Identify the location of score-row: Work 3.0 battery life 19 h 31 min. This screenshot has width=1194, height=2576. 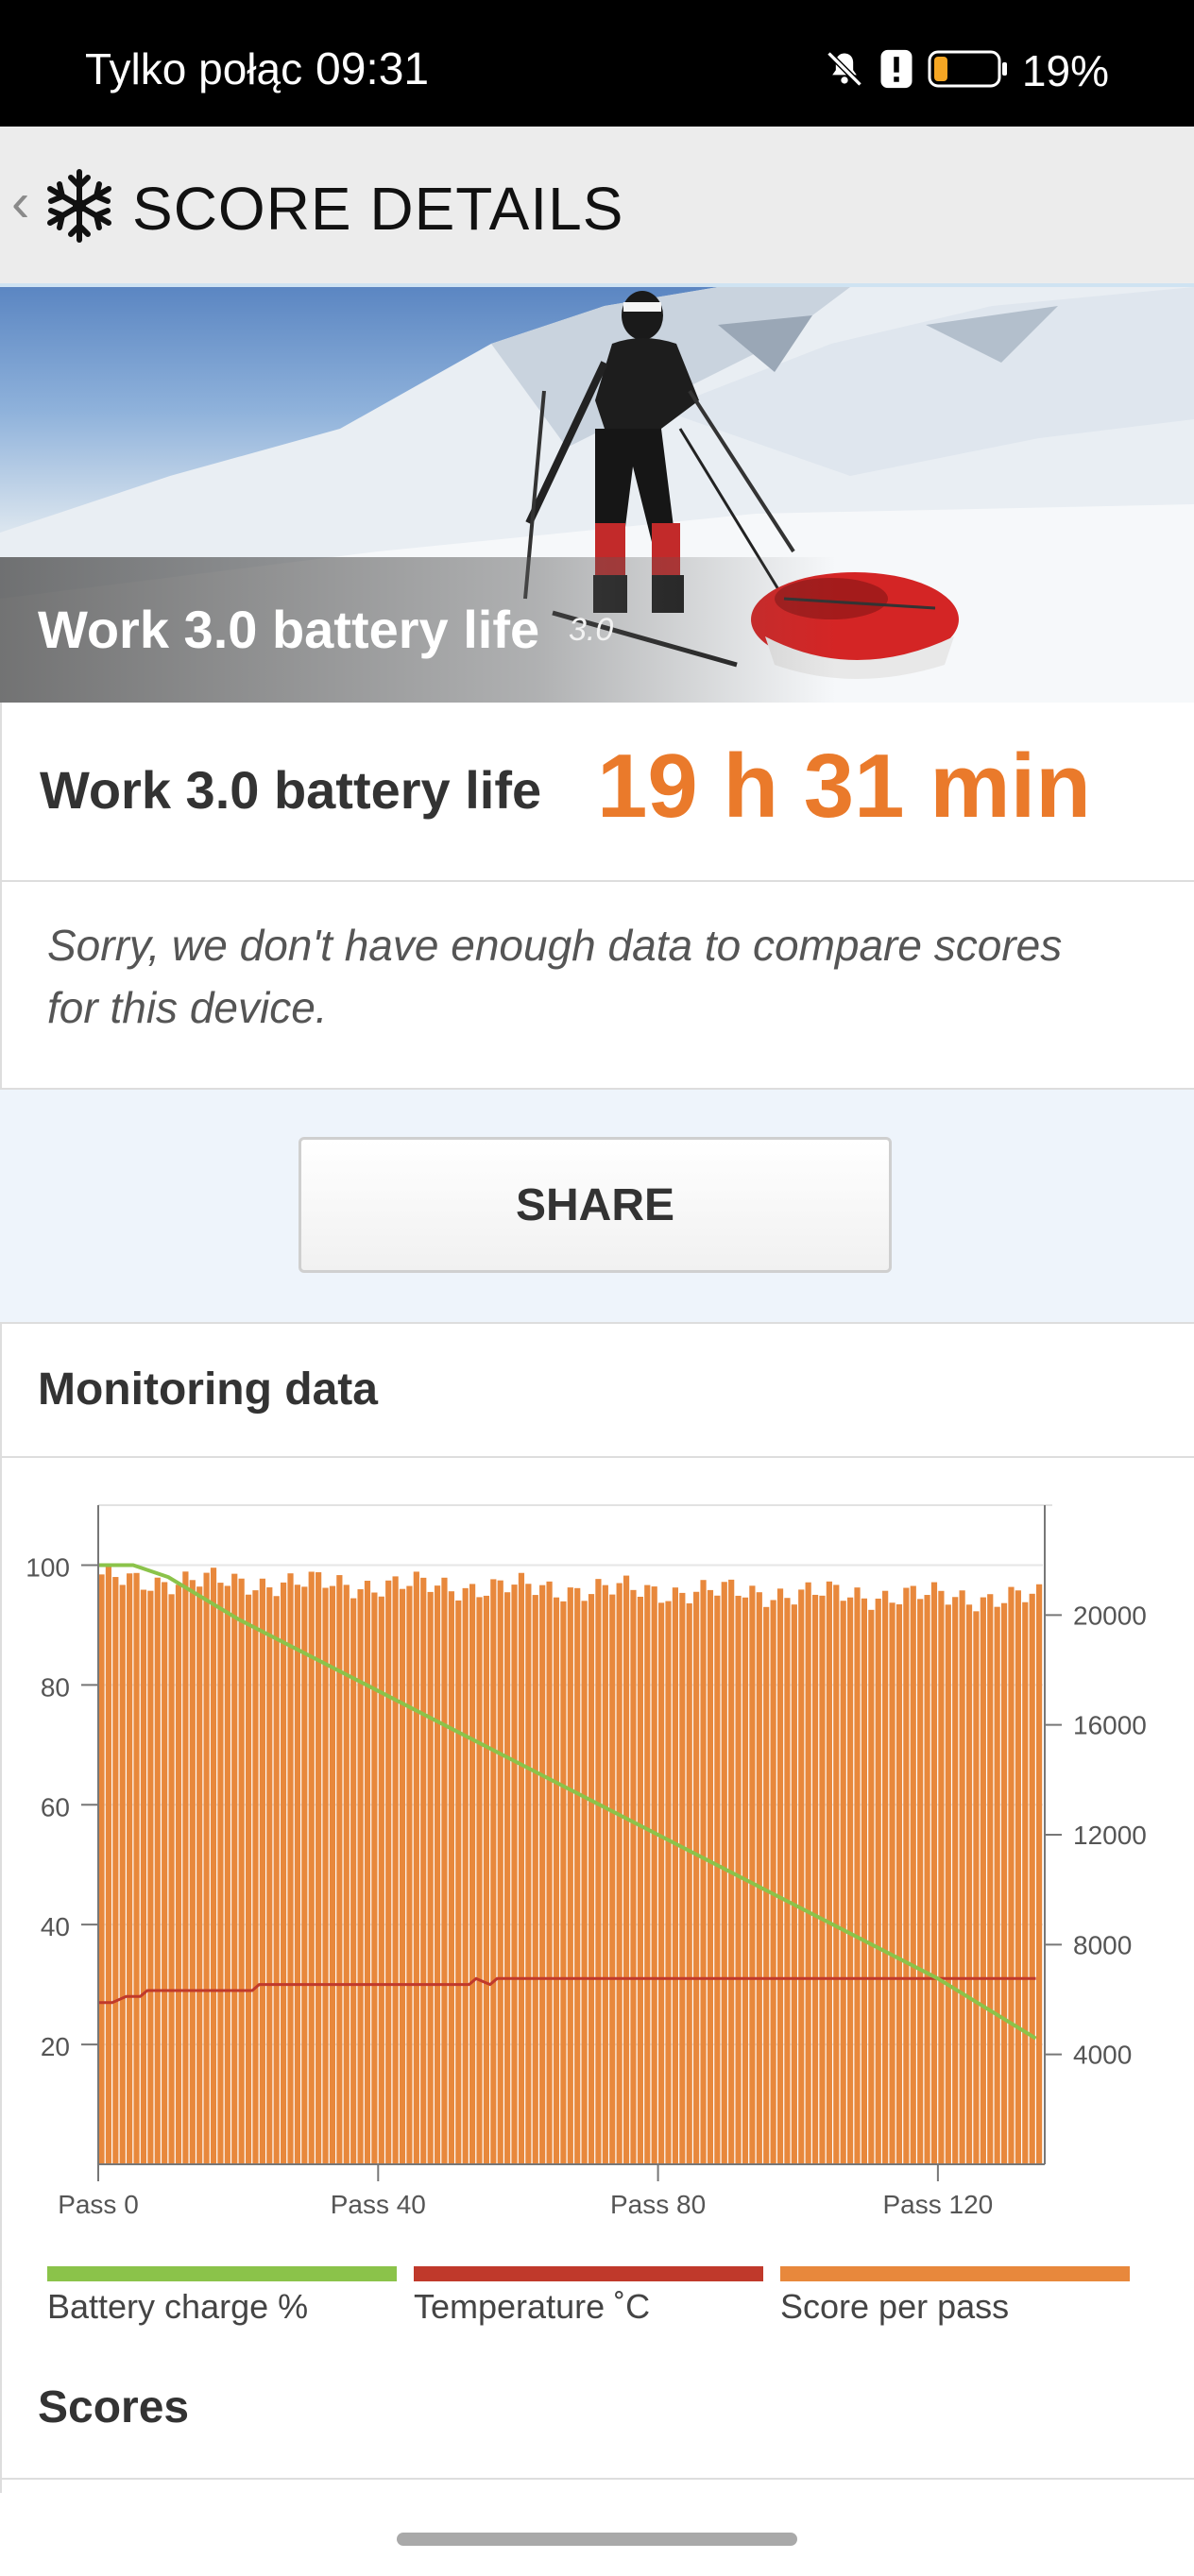
(597, 792).